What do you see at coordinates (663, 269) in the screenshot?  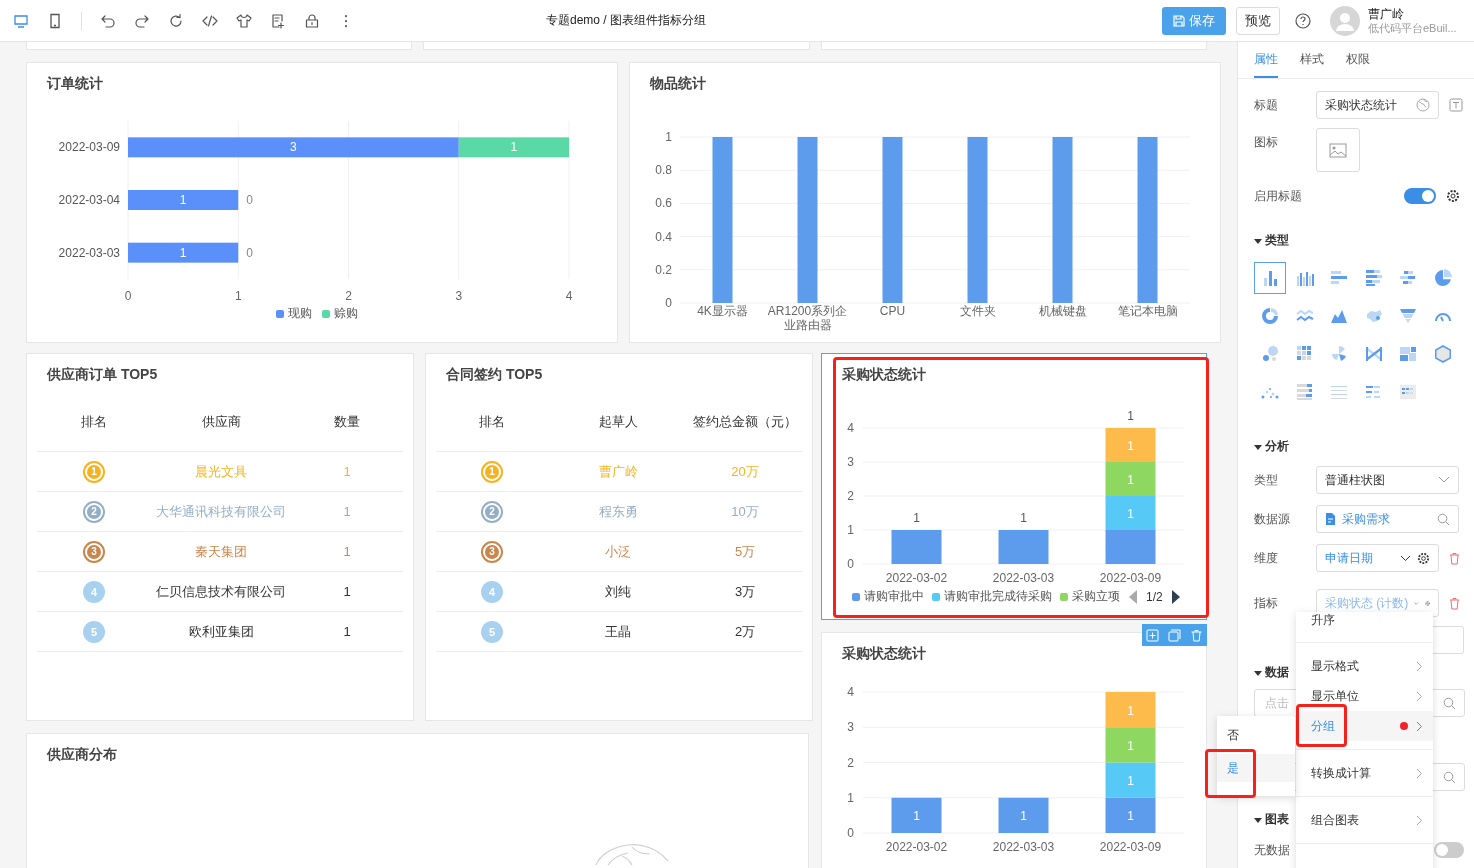 I see `axis-label: 0.2` at bounding box center [663, 269].